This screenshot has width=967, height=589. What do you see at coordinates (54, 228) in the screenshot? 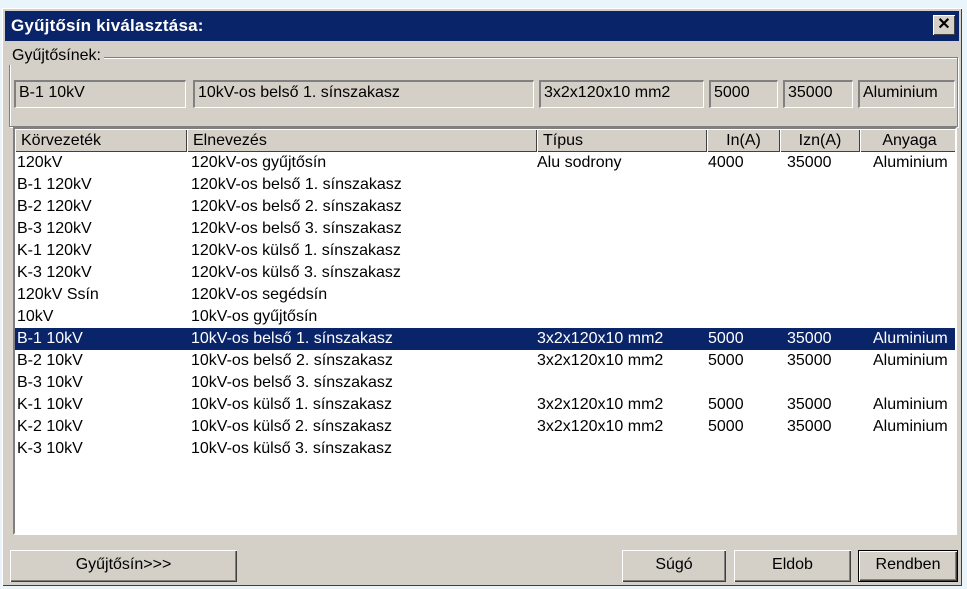
I see `table-cell: B-3 120kV` at bounding box center [54, 228].